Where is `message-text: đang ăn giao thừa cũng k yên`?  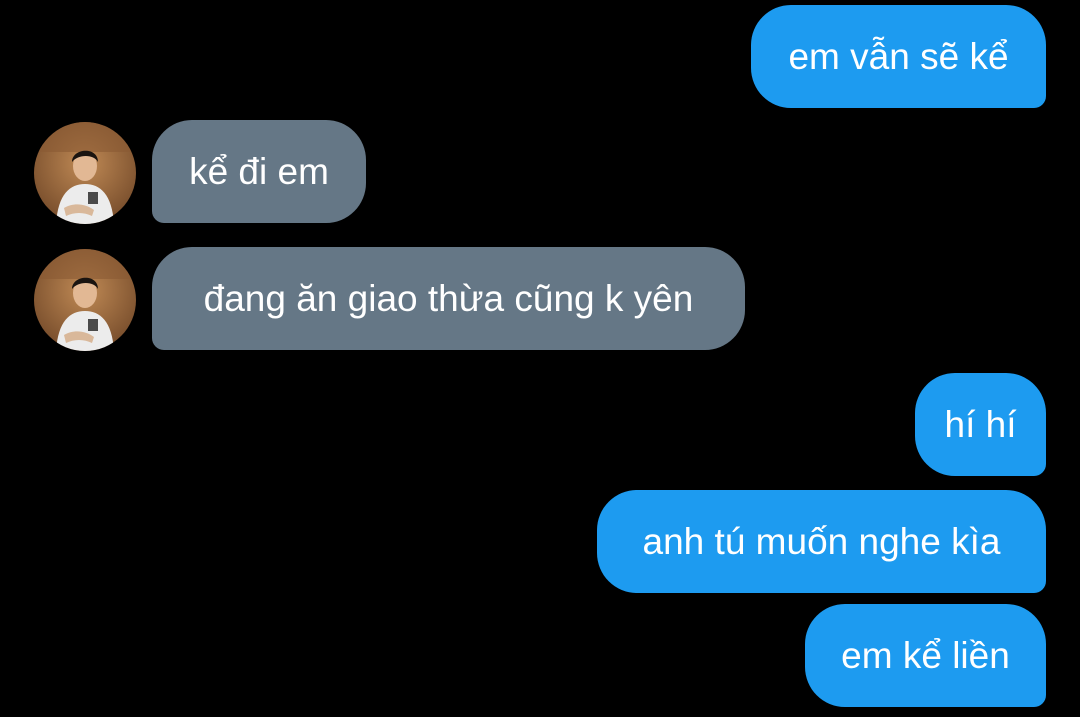 message-text: đang ăn giao thừa cũng k yên is located at coordinates (448, 298).